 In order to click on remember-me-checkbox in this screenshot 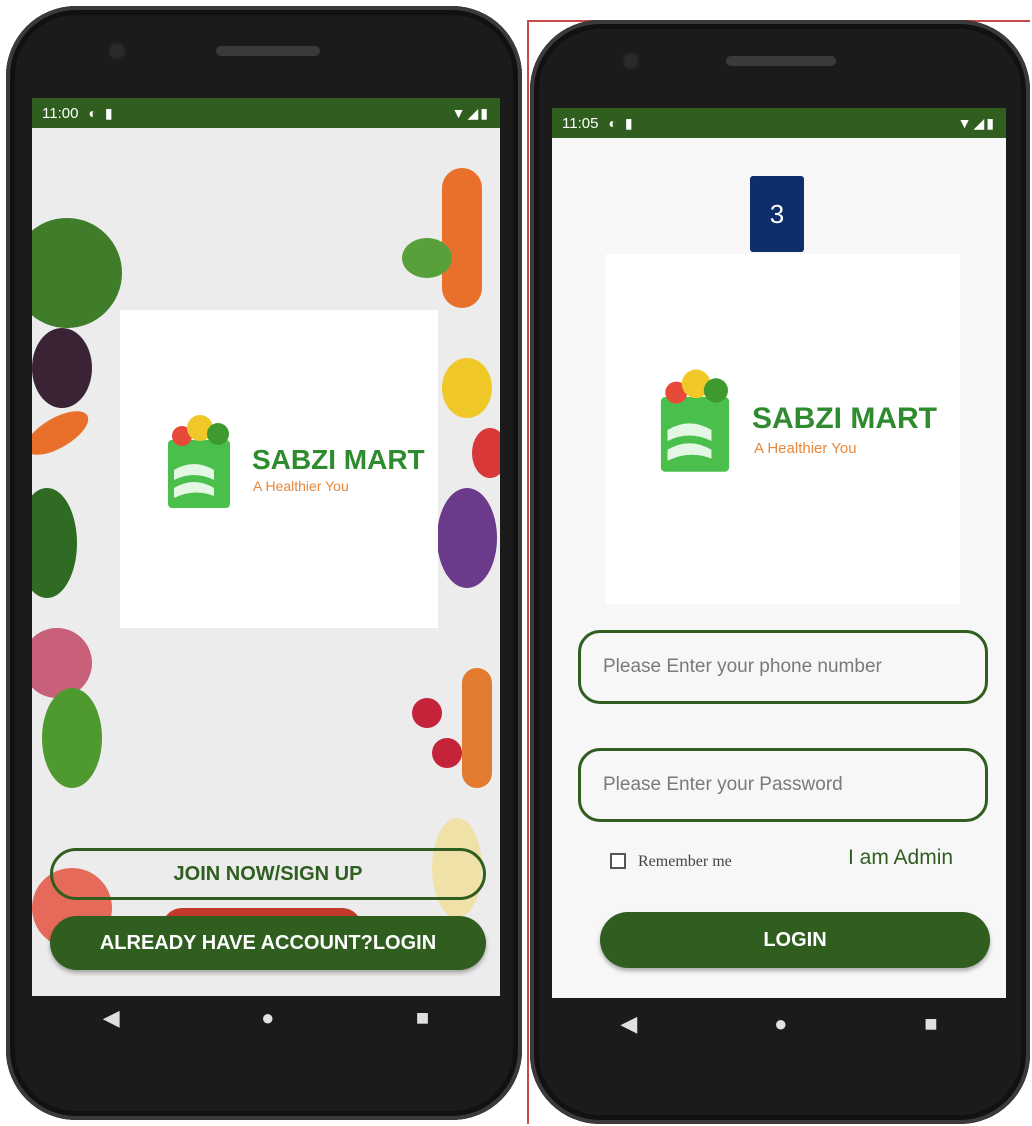, I will do `click(618, 861)`.